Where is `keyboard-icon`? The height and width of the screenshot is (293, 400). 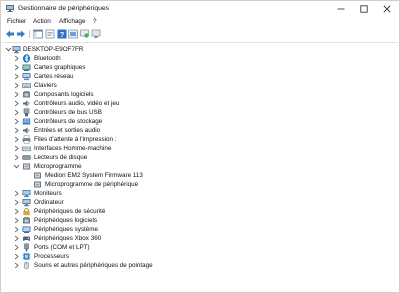
keyboard-icon is located at coordinates (26, 85).